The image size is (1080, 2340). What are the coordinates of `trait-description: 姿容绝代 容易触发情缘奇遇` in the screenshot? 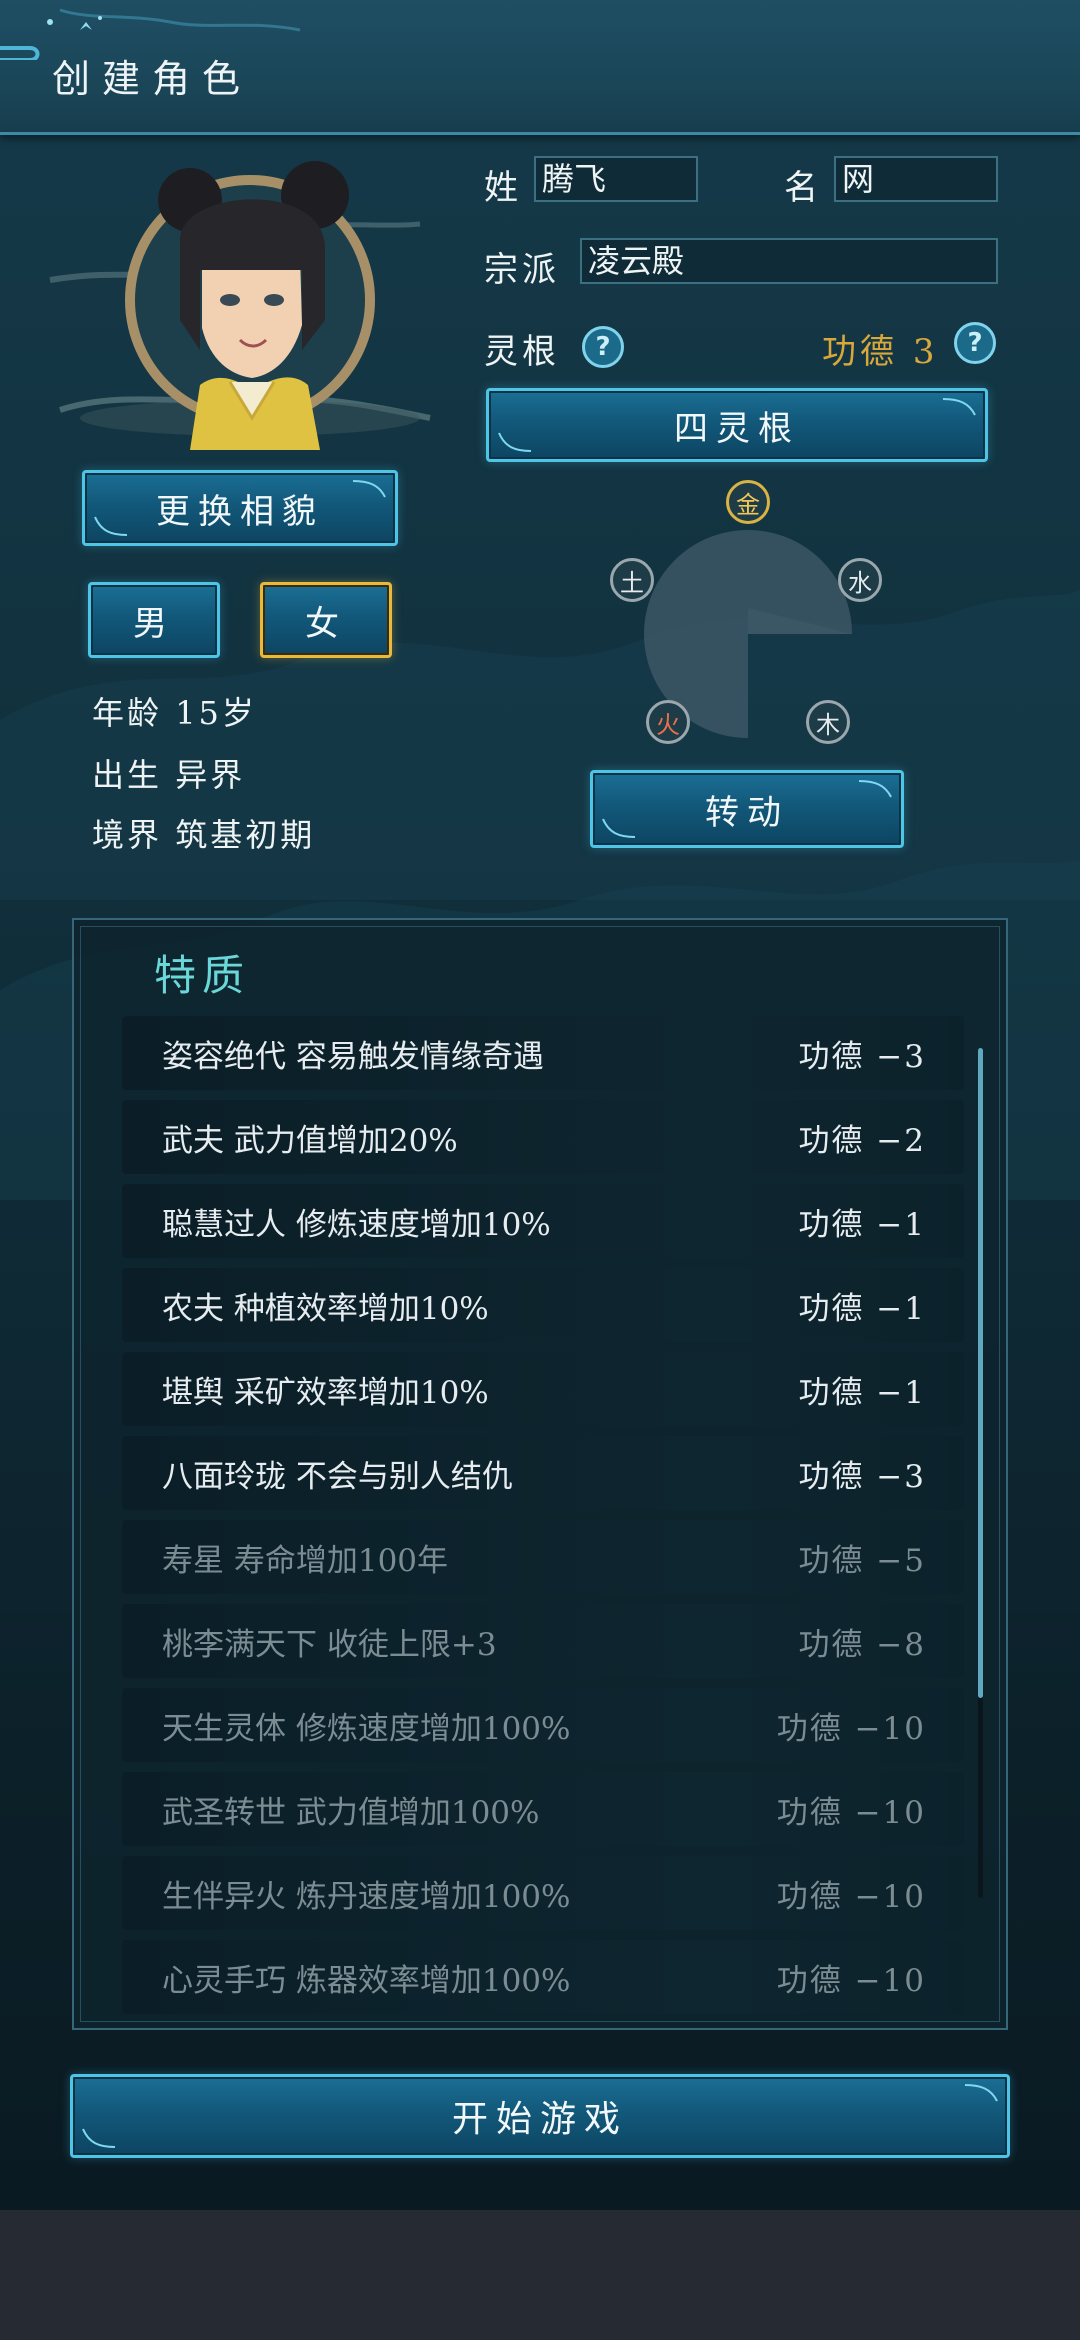 It's located at (353, 1056).